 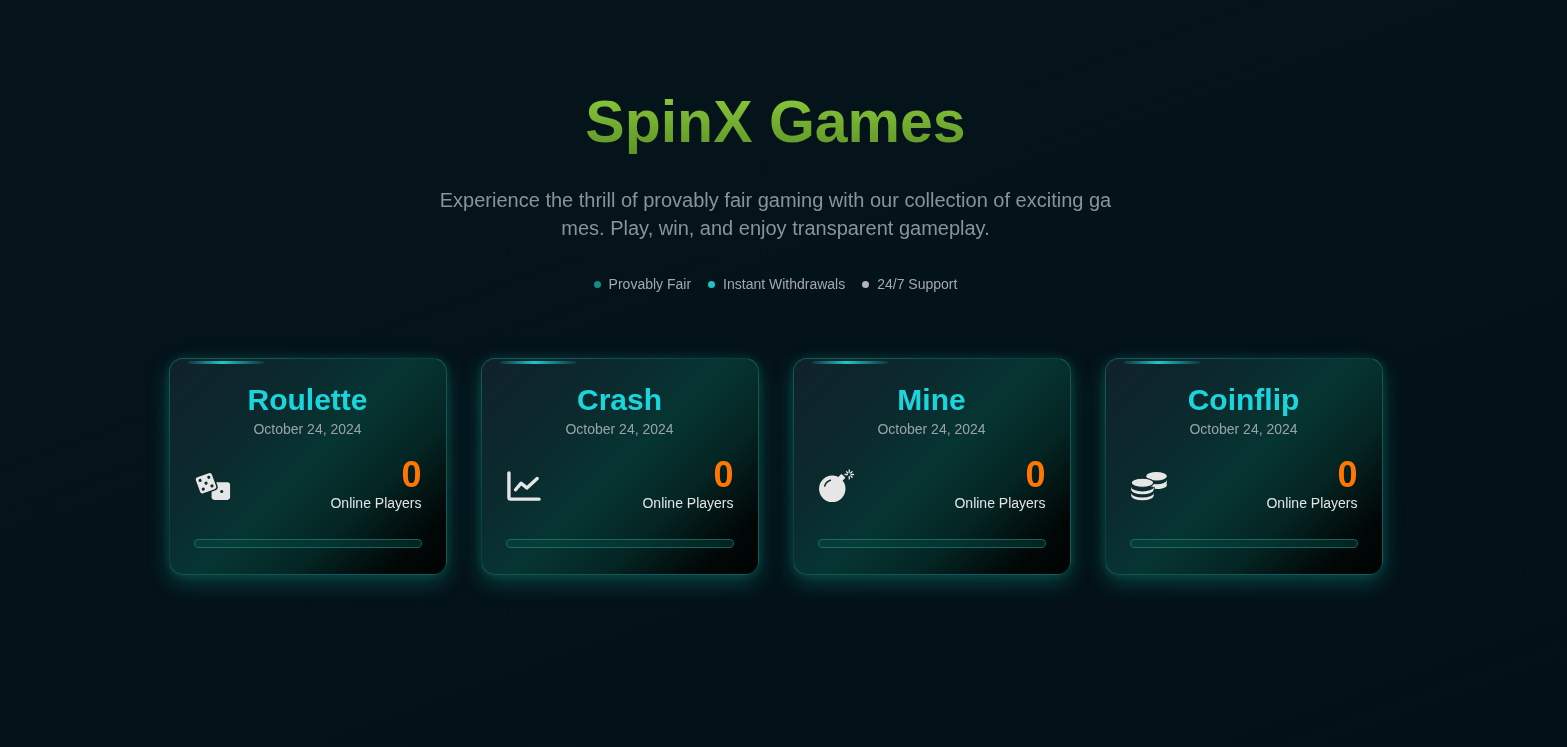 I want to click on game-title: Crash, so click(x=619, y=400).